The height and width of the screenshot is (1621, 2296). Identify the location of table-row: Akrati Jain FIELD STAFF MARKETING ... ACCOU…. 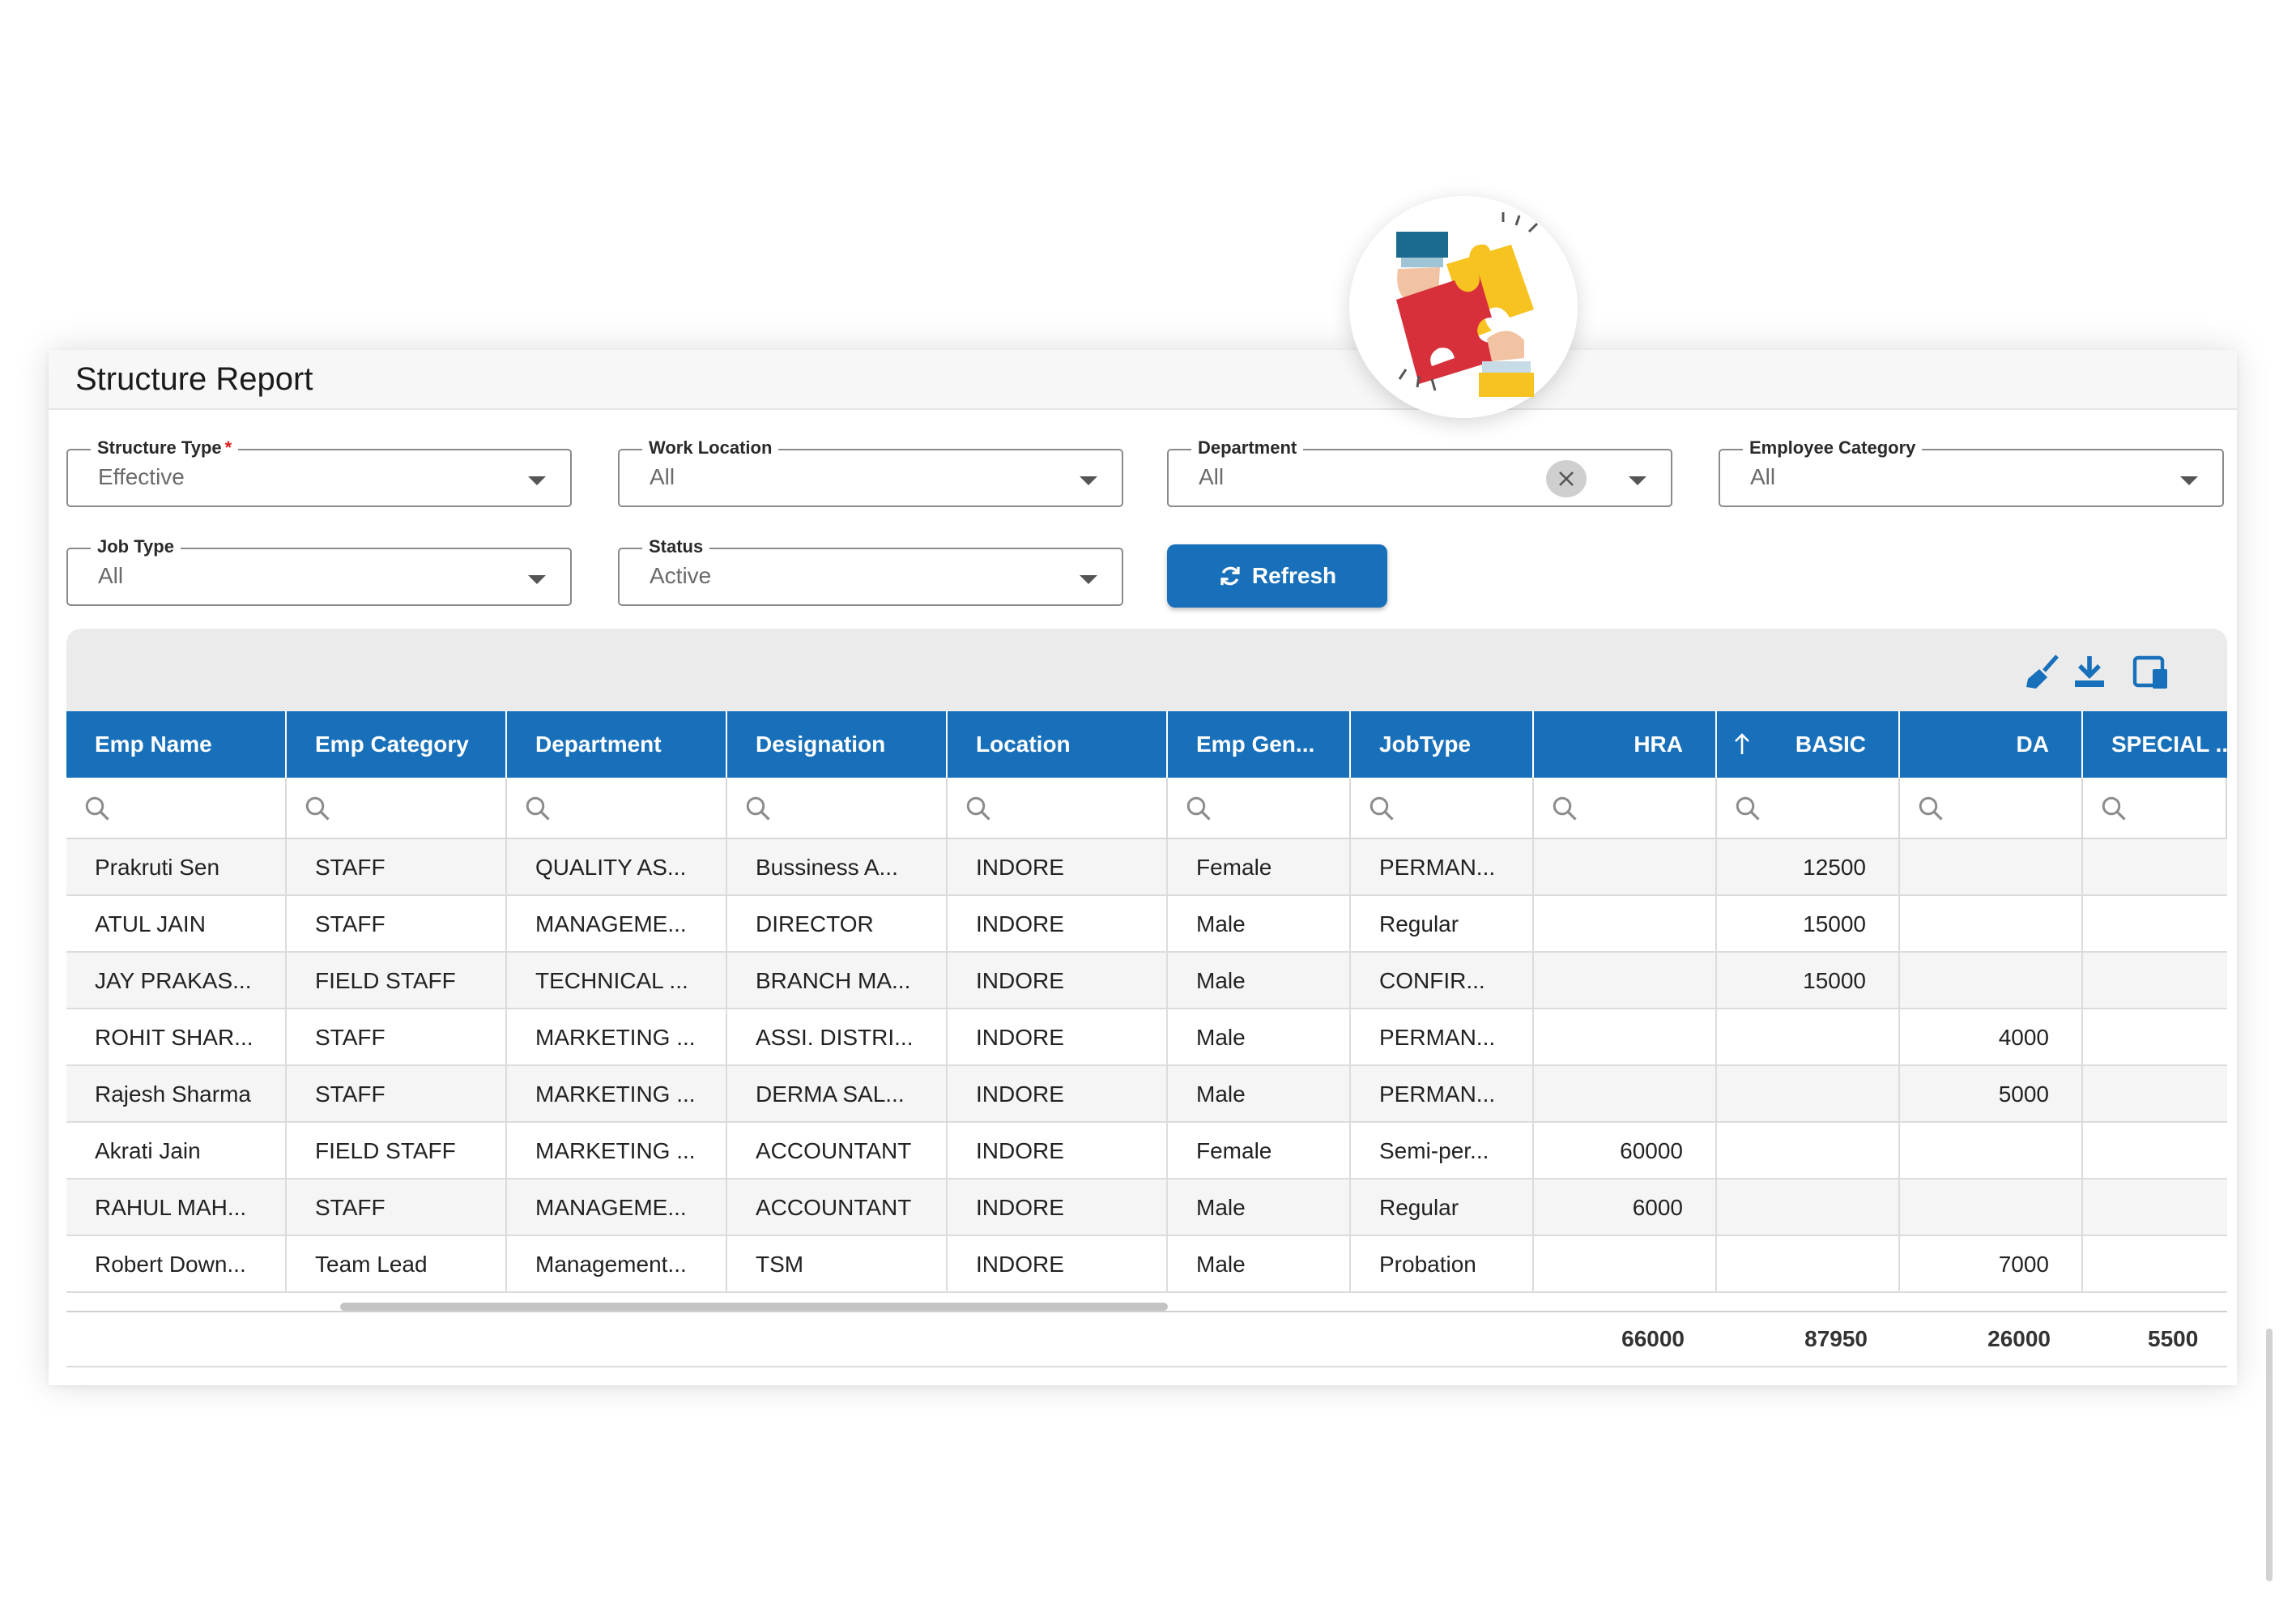
(1147, 1151).